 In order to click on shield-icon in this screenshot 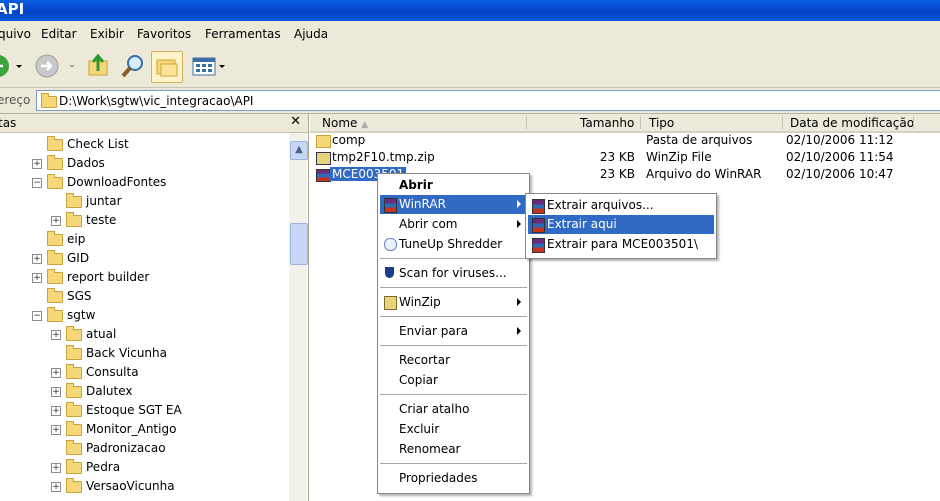, I will do `click(389, 272)`.